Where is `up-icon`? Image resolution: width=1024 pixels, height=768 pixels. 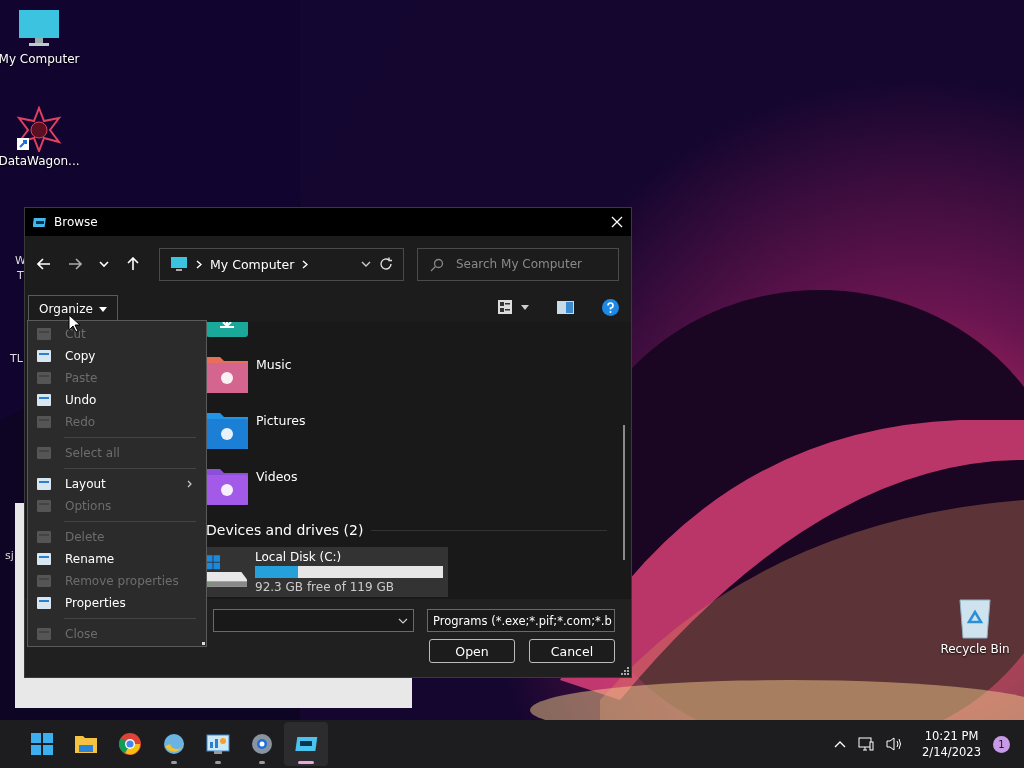 up-icon is located at coordinates (133, 264).